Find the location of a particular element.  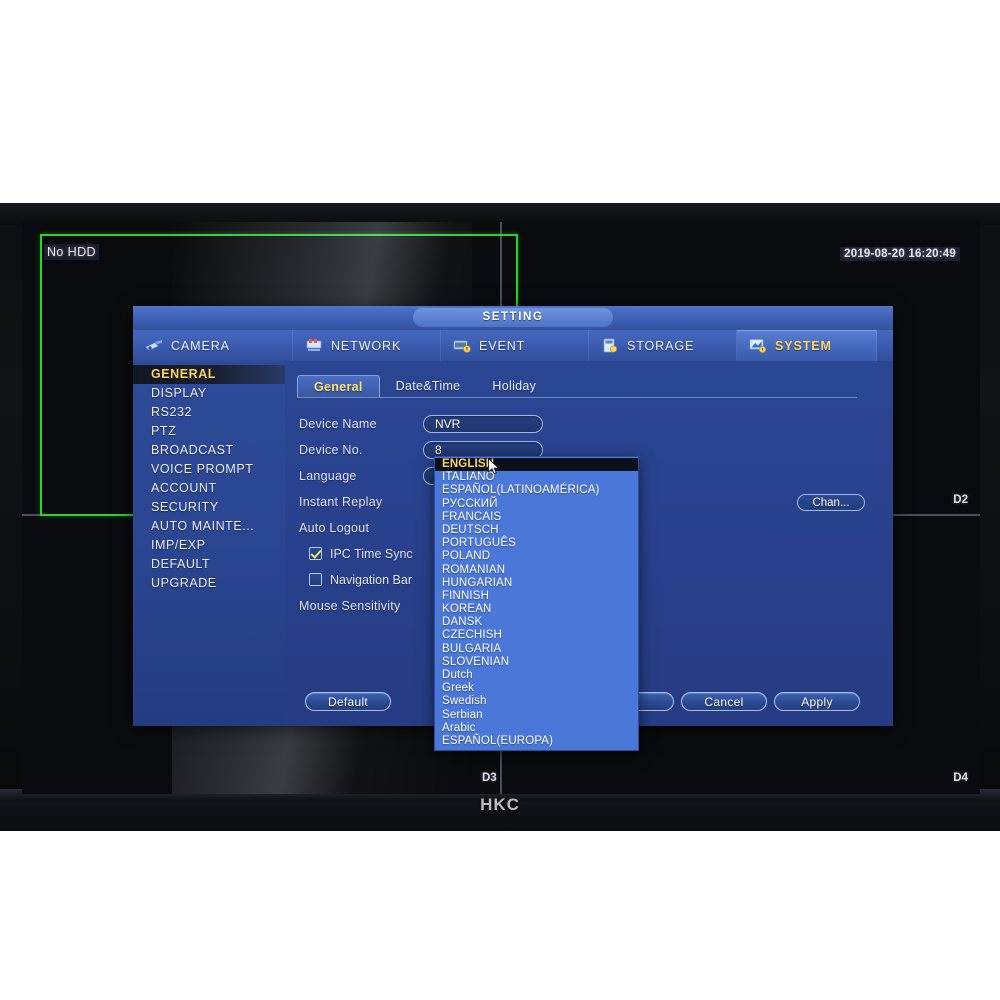

subtab-holiday: Holiday is located at coordinates (514, 386).